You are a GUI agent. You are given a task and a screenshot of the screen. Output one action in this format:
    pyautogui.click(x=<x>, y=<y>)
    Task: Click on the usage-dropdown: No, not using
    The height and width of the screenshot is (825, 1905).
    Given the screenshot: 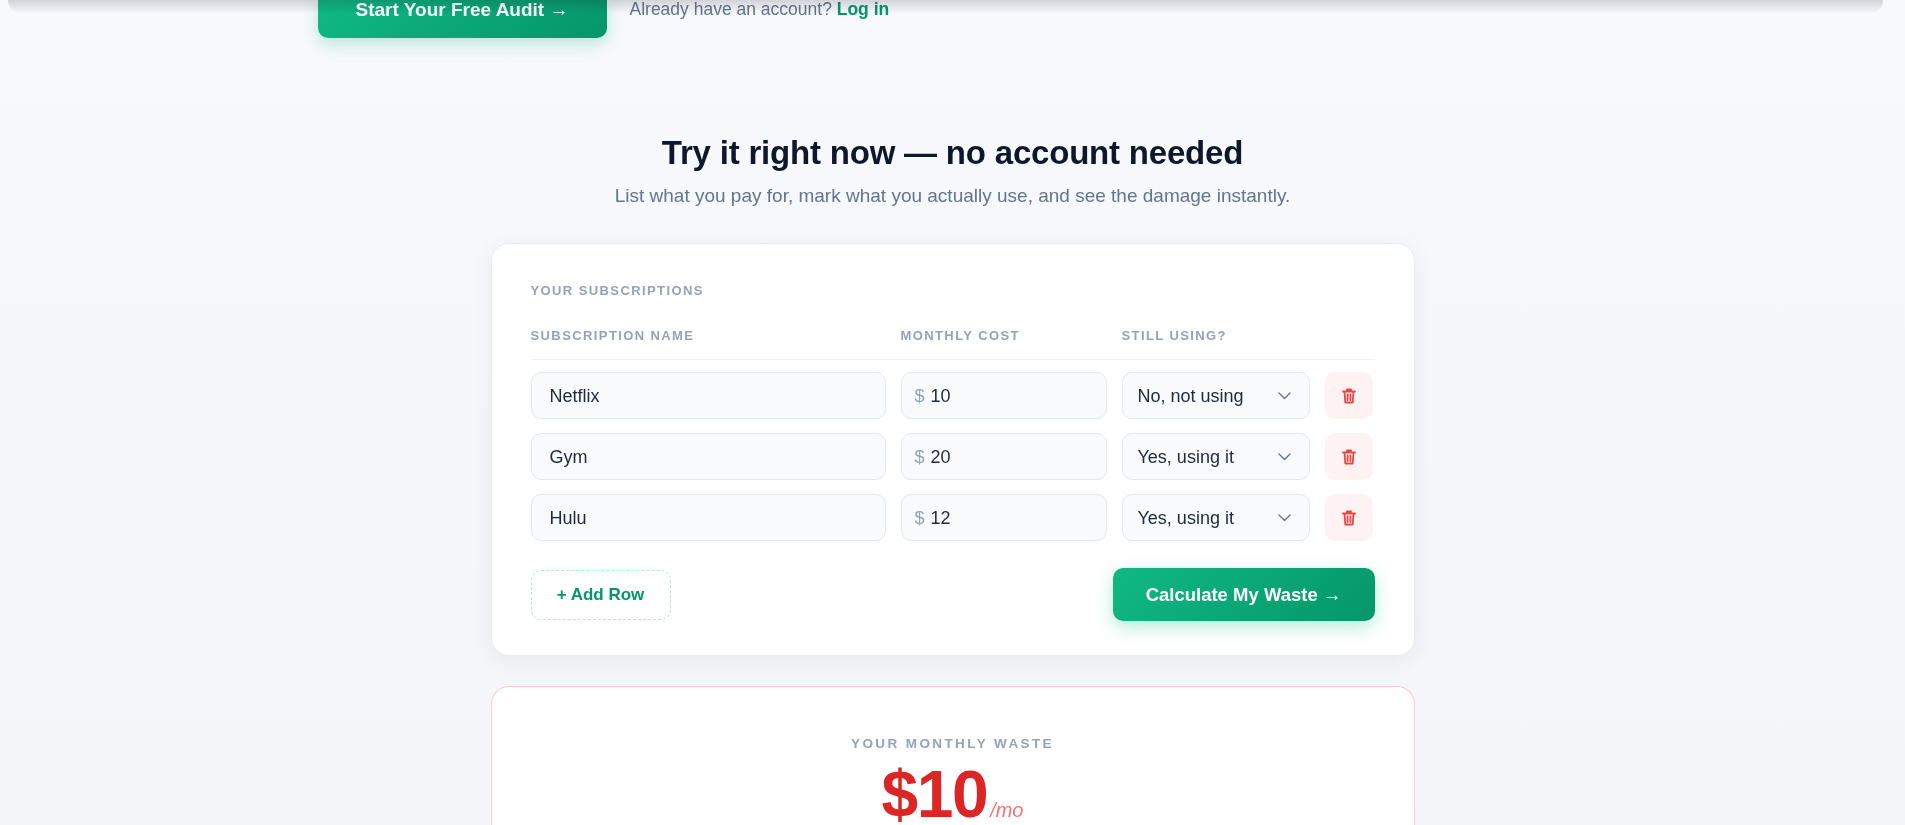 What is the action you would take?
    pyautogui.click(x=1215, y=395)
    